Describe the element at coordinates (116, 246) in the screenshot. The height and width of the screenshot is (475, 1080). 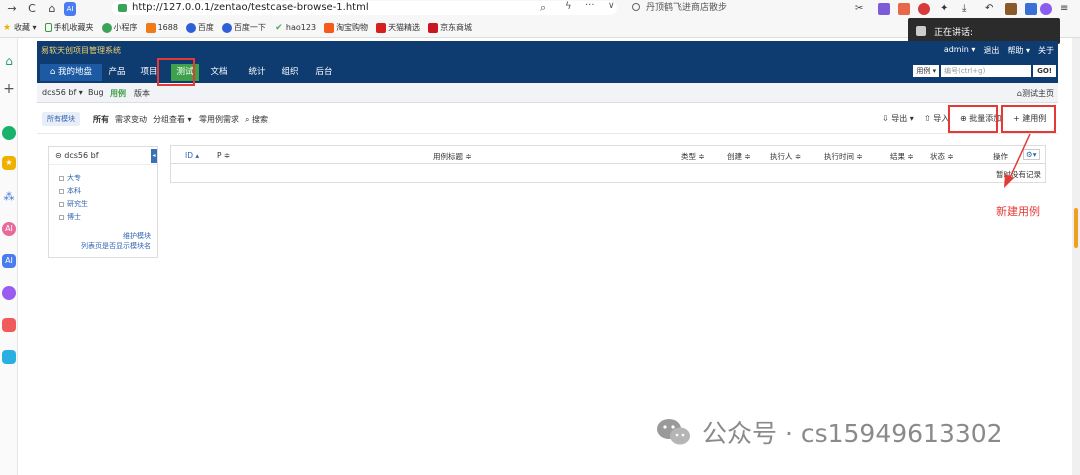
I see `show-module-link: 列表页是否显示模块名` at that location.